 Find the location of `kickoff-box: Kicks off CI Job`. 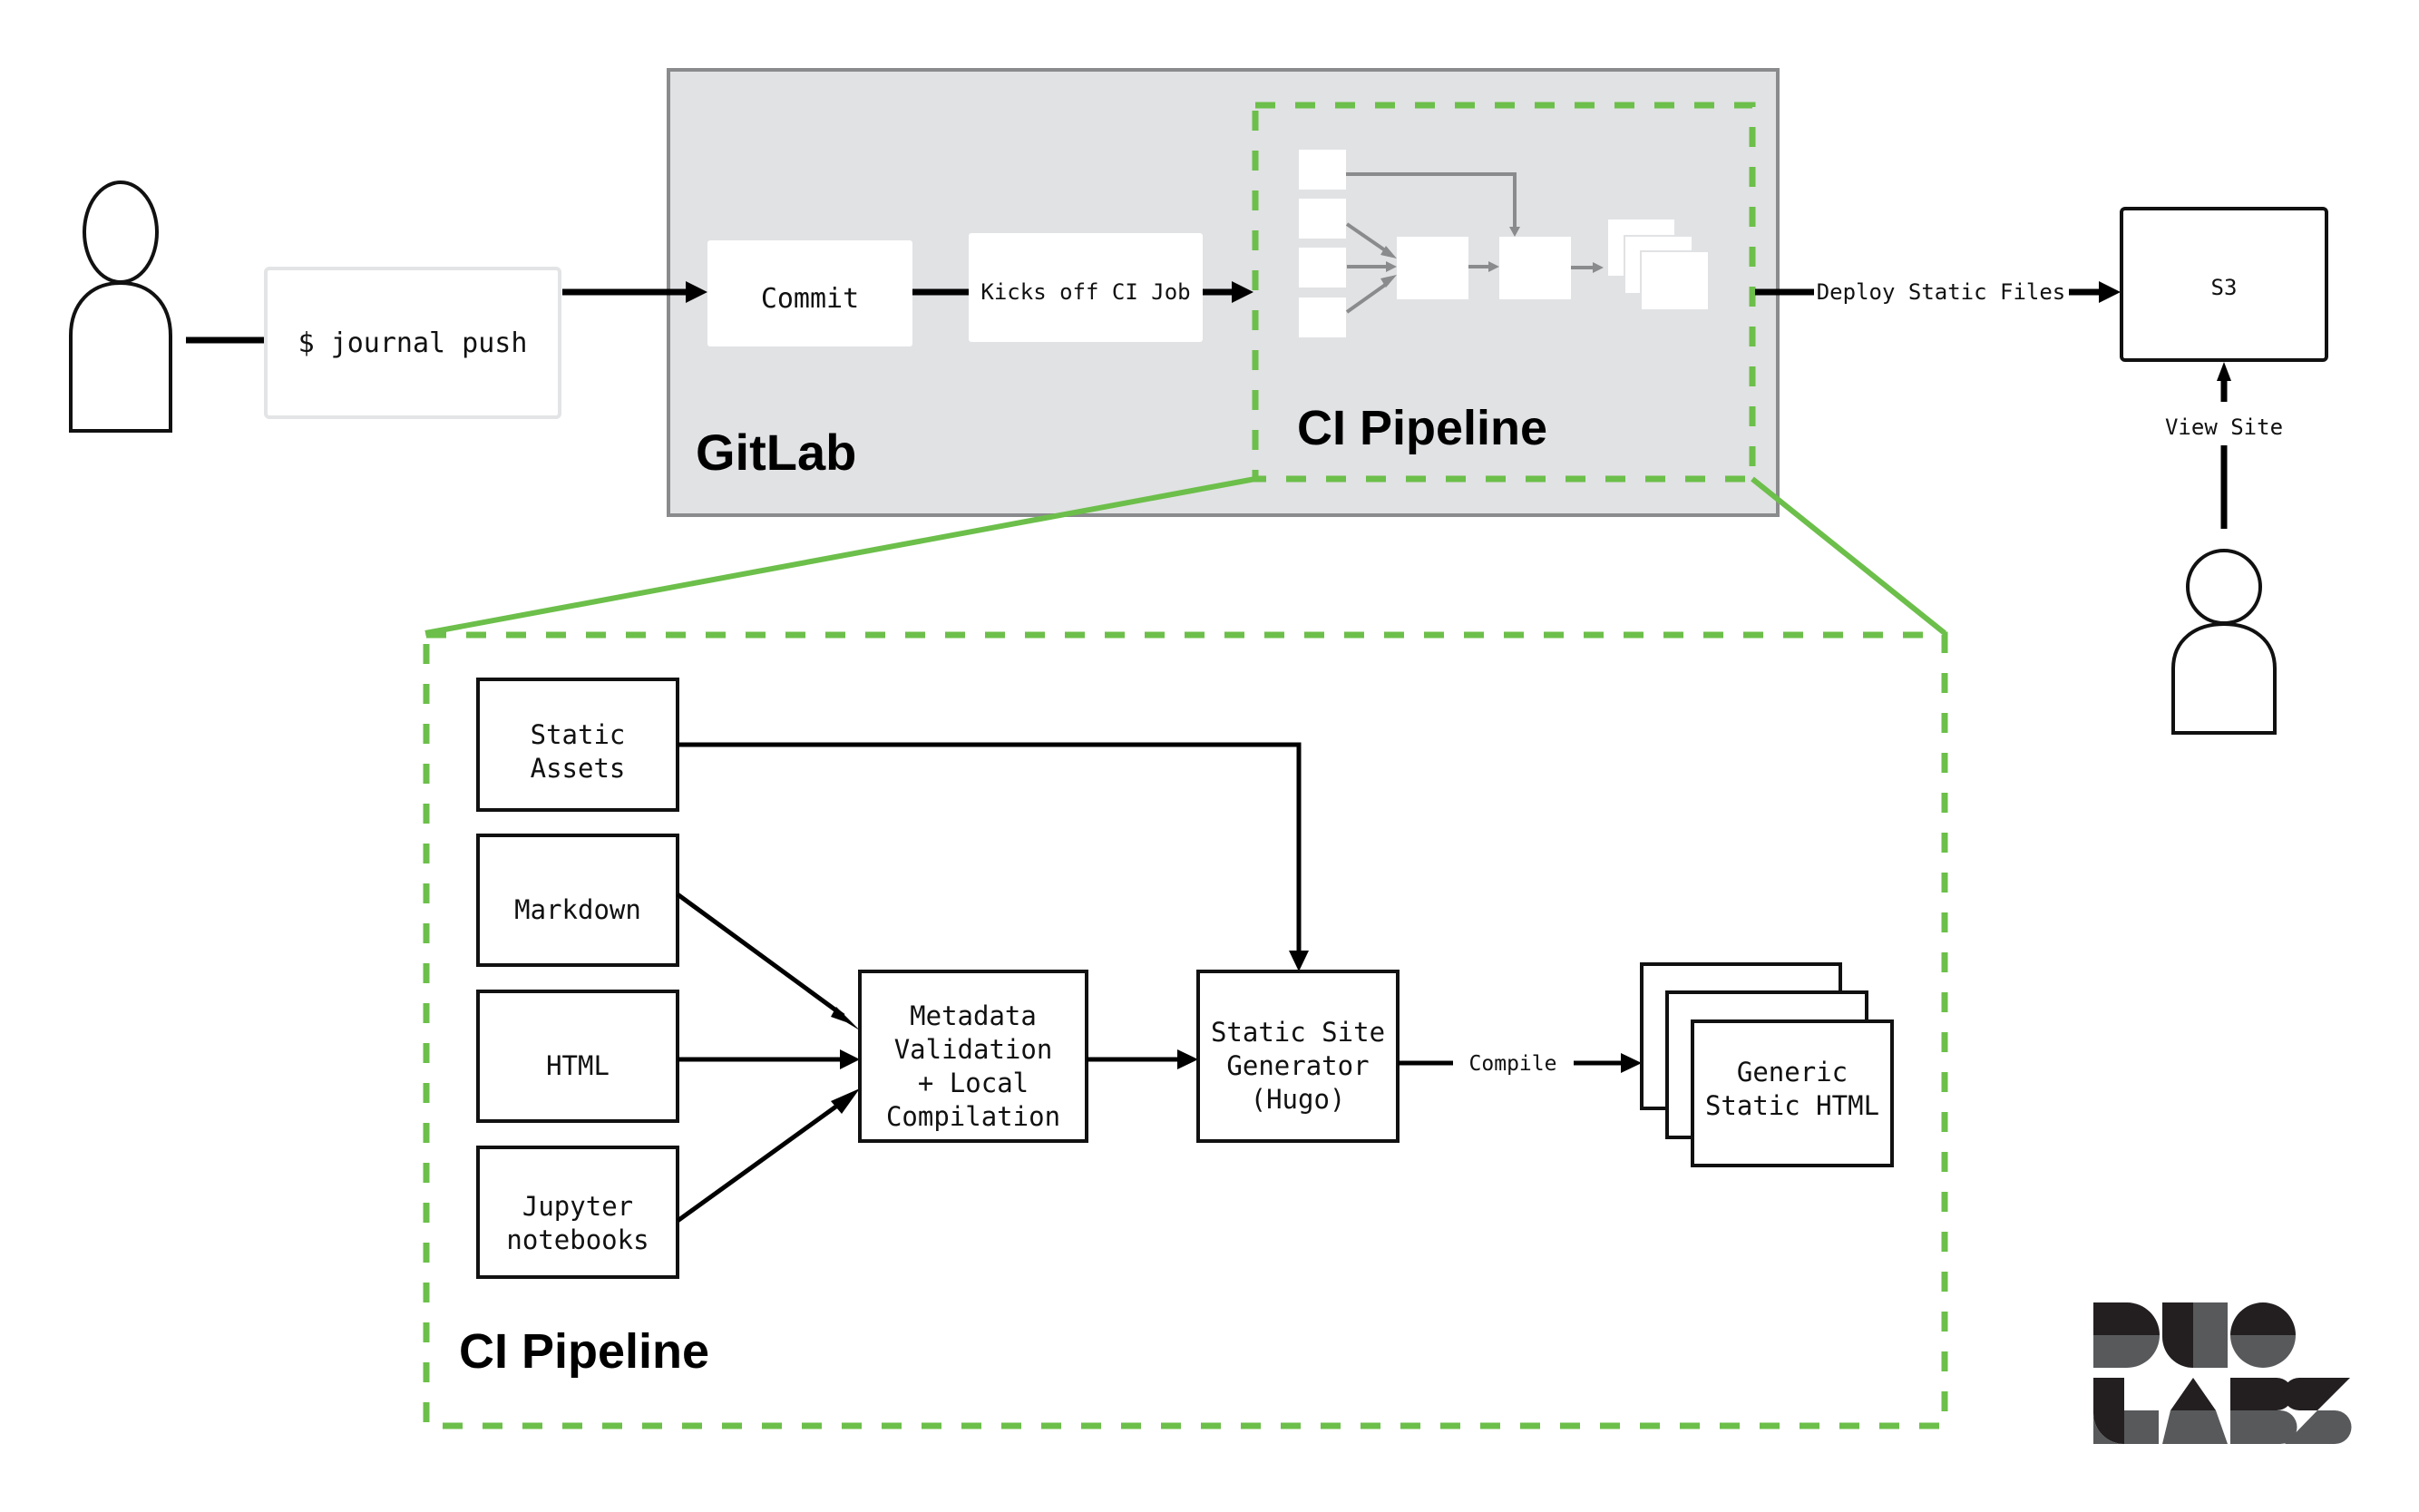

kickoff-box: Kicks off CI Job is located at coordinates (1086, 287).